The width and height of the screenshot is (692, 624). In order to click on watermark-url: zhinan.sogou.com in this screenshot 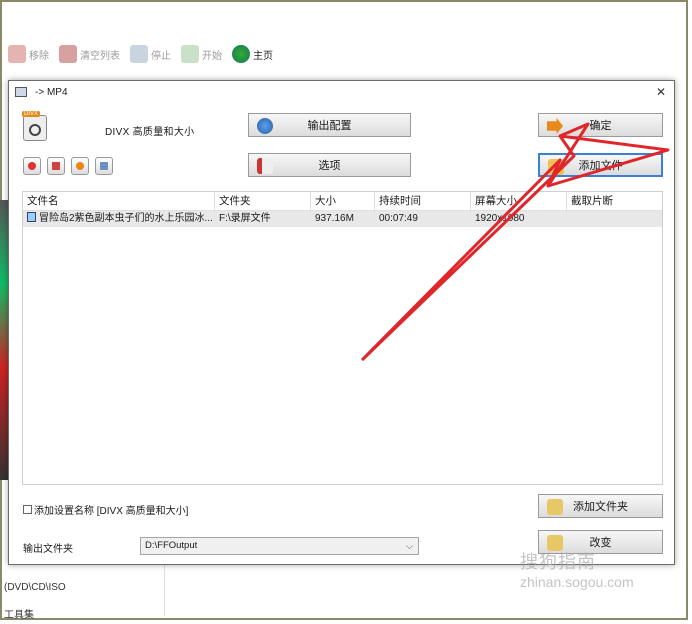, I will do `click(577, 582)`.